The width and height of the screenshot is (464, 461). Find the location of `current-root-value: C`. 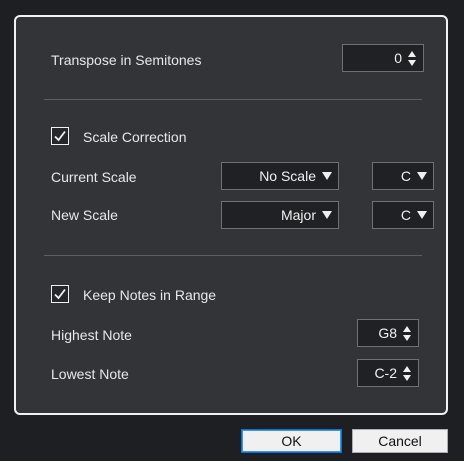

current-root-value: C is located at coordinates (405, 176).